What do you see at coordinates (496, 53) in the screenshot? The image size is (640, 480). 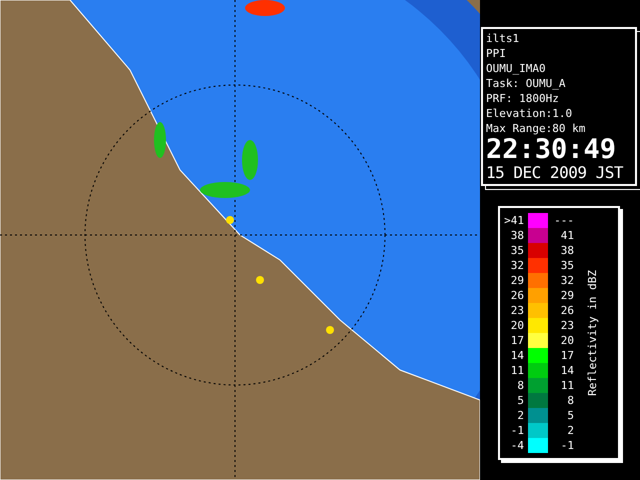 I see `info-text: PPI` at bounding box center [496, 53].